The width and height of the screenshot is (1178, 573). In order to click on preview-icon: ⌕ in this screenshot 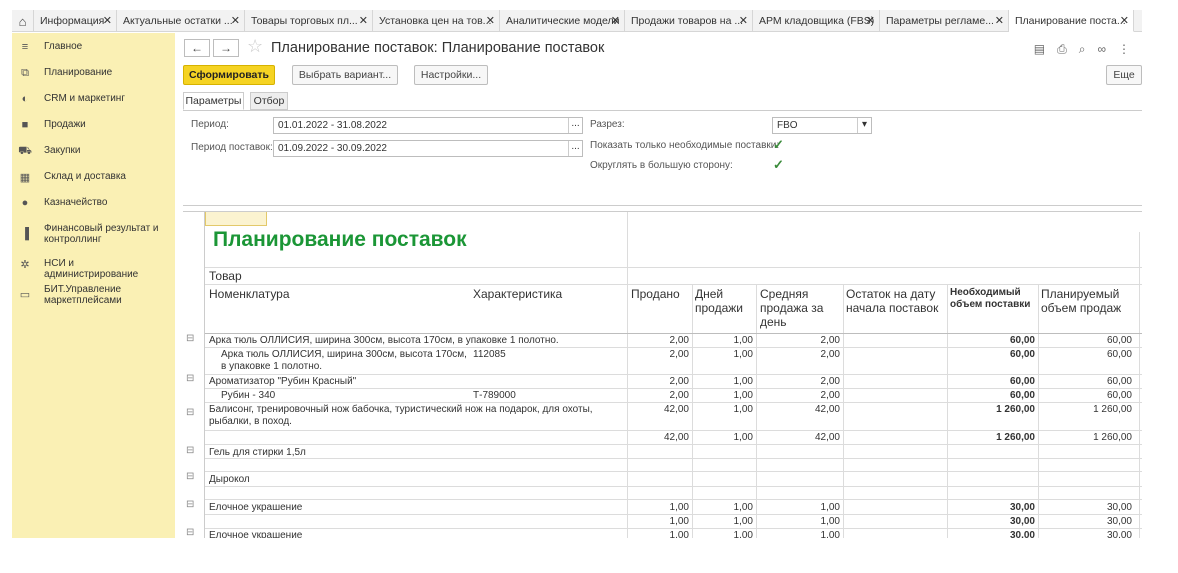, I will do `click(1082, 49)`.